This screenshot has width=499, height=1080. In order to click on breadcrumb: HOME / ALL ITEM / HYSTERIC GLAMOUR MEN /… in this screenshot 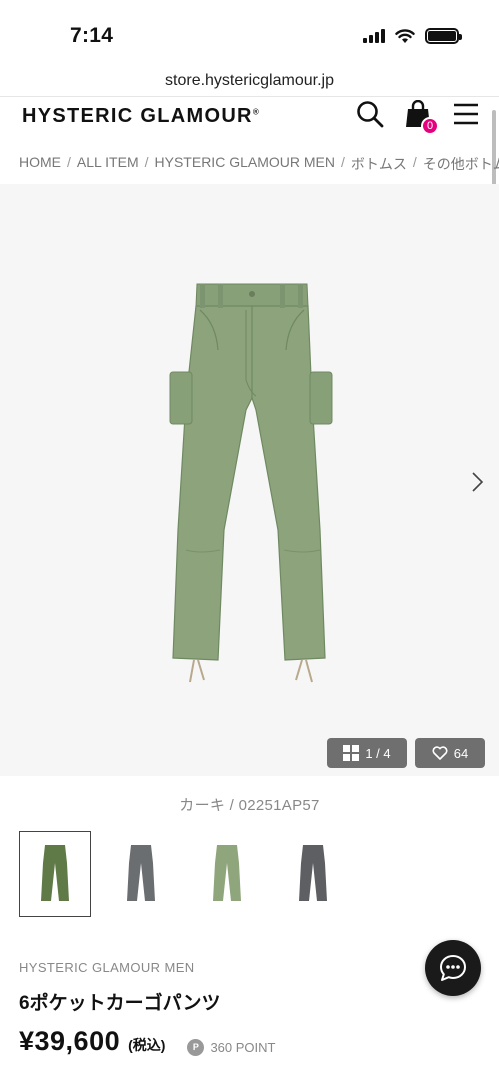, I will do `click(259, 164)`.